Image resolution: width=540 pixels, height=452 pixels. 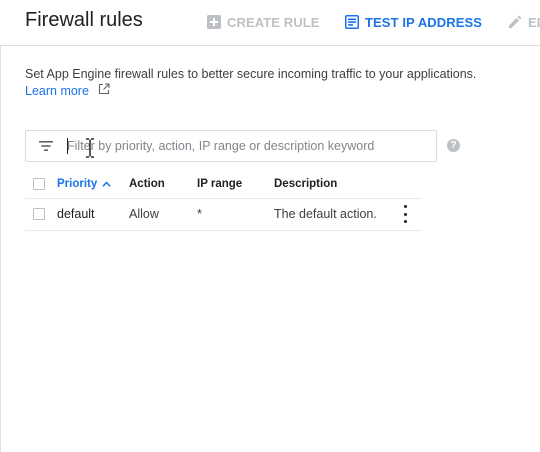 I want to click on table-header-row: Priority Action IP range Description, so click(x=223, y=185).